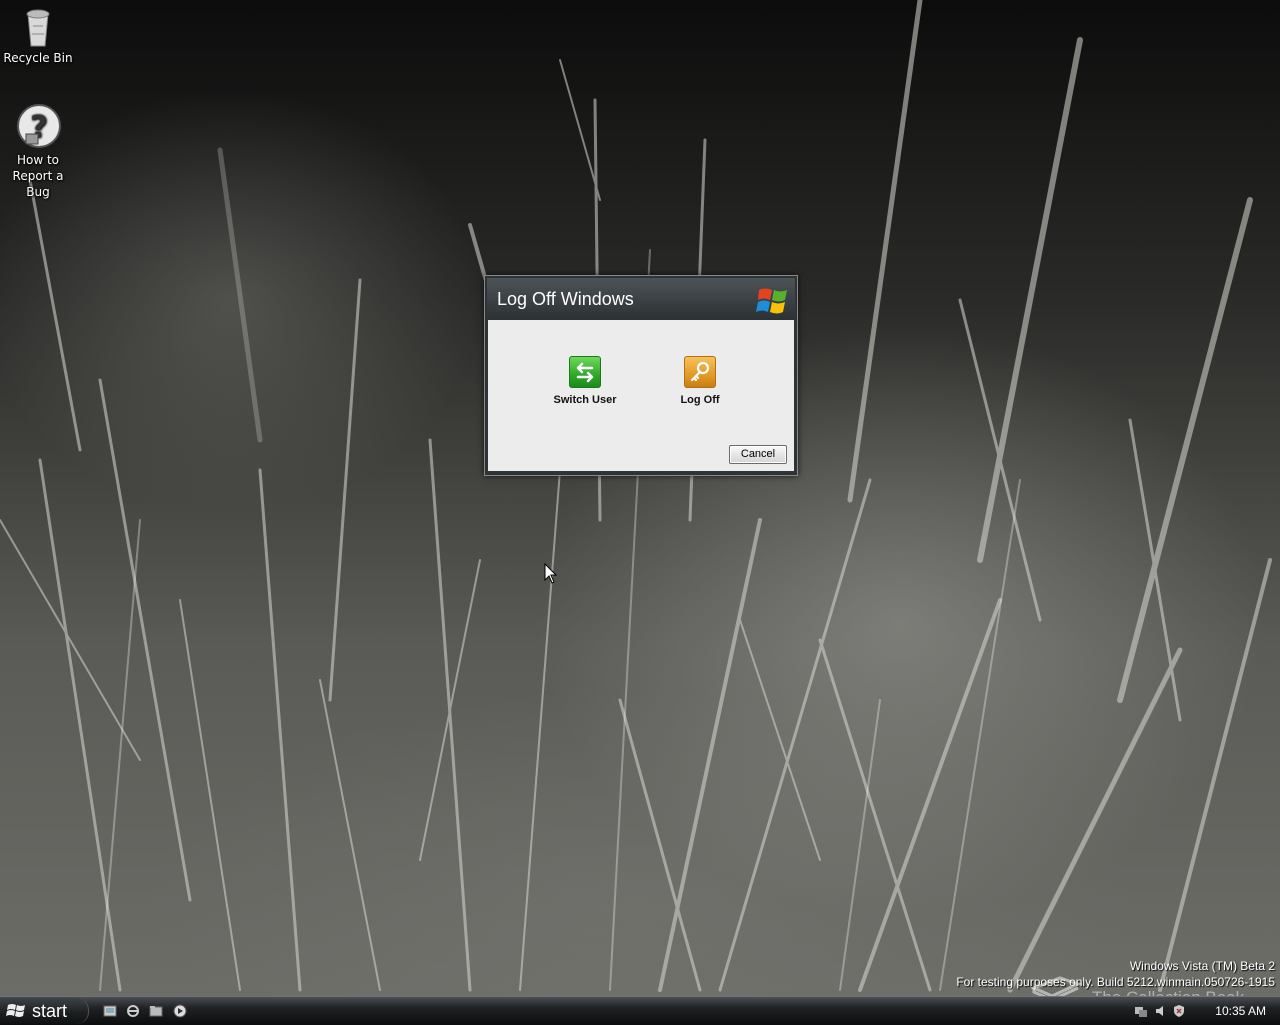  What do you see at coordinates (585, 372) in the screenshot?
I see `switch-user-arrows-icon` at bounding box center [585, 372].